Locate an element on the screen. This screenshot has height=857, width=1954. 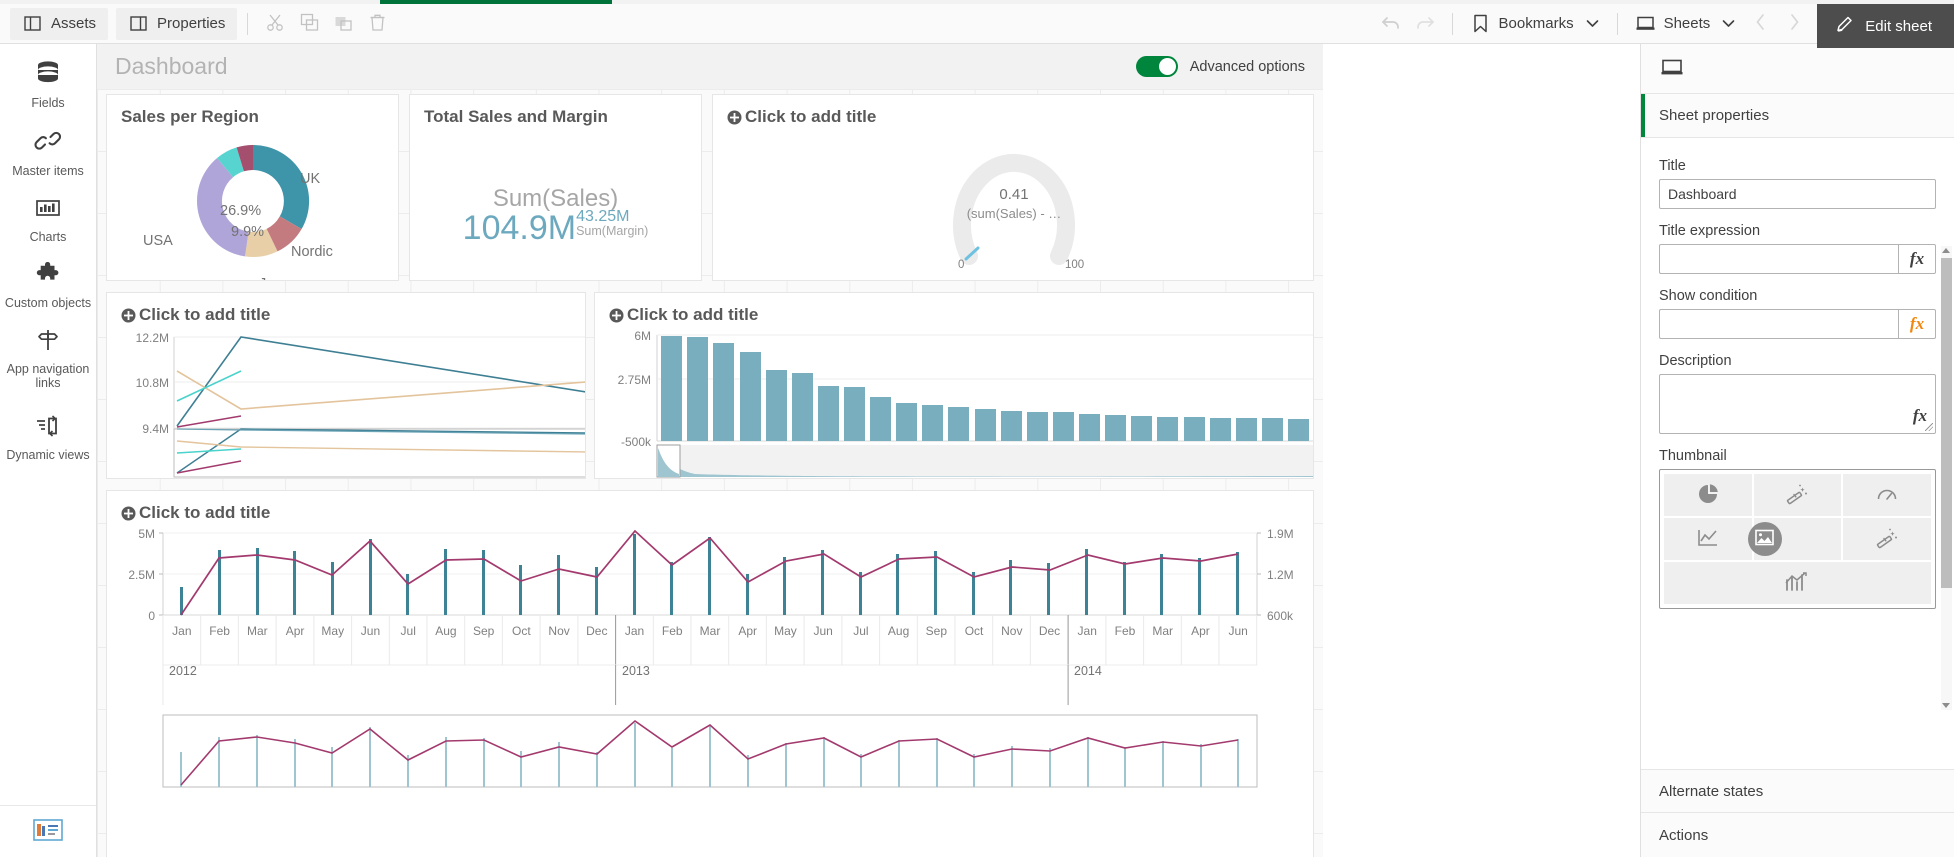
undo-arrow-icon is located at coordinates (1391, 23).